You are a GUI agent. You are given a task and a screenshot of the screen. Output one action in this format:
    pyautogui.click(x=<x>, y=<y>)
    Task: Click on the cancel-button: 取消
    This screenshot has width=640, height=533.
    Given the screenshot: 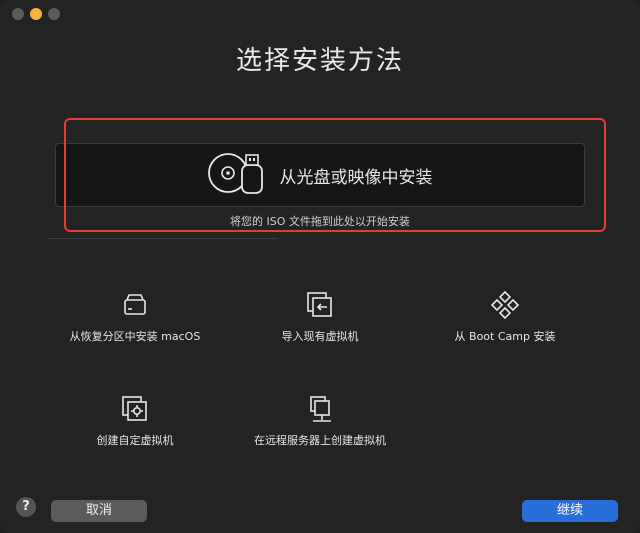 What is the action you would take?
    pyautogui.click(x=99, y=511)
    